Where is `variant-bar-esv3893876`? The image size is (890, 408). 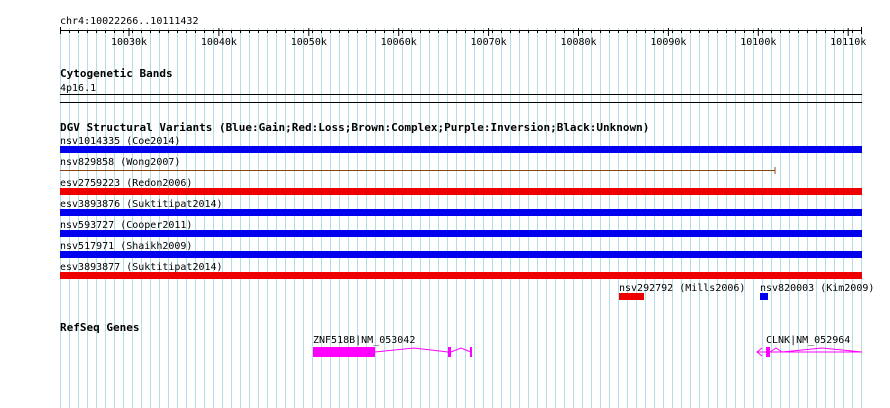 variant-bar-esv3893876 is located at coordinates (461, 212).